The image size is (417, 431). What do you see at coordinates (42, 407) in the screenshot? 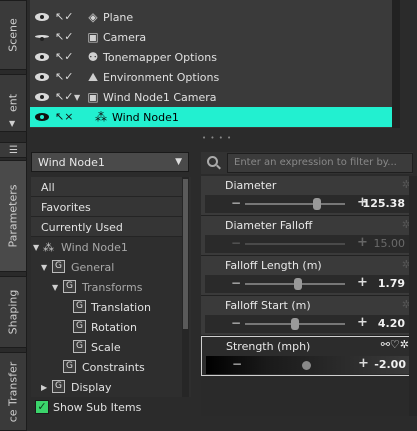
I see `checkbox-checked-icon: ✓` at bounding box center [42, 407].